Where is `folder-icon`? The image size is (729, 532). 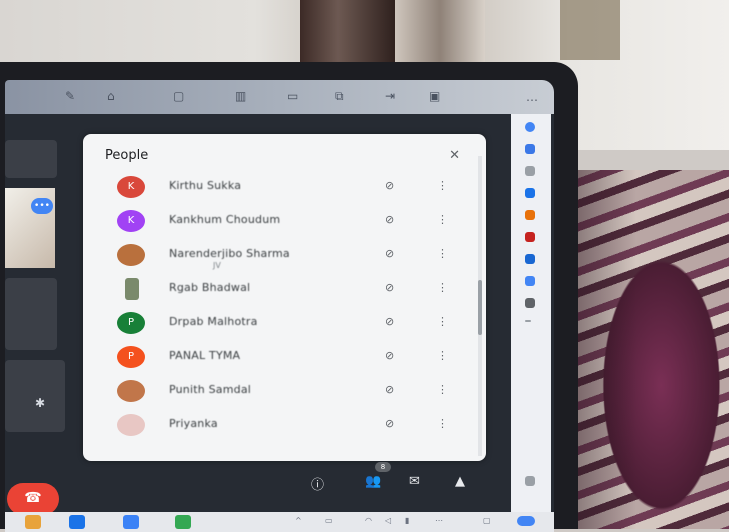
folder-icon is located at coordinates (33, 522).